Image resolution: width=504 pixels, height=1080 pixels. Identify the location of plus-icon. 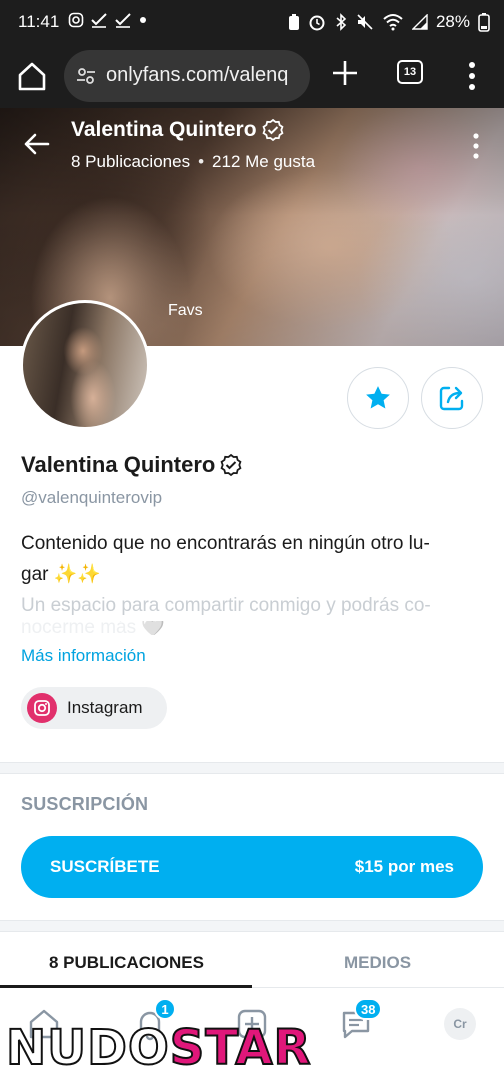
(345, 73).